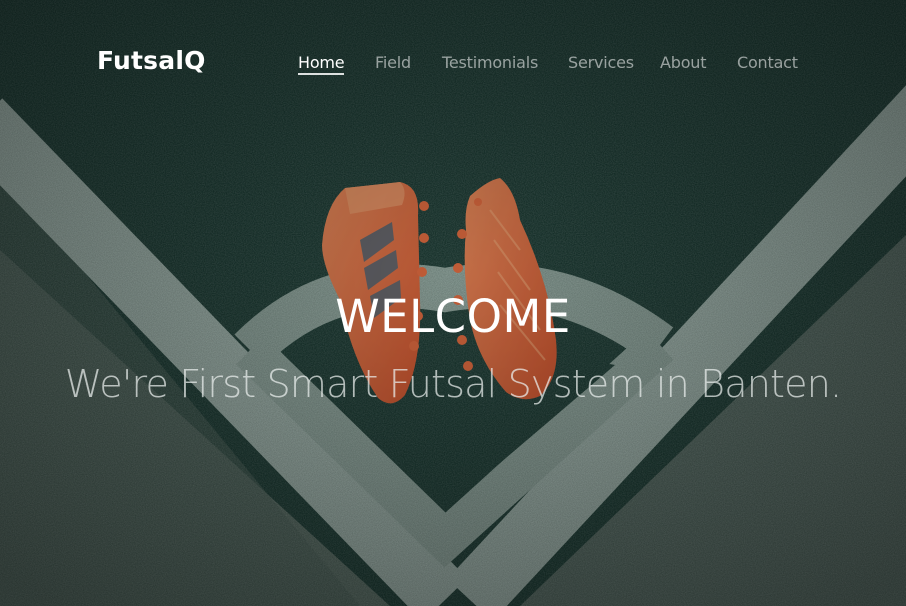 This screenshot has height=606, width=906. Describe the element at coordinates (453, 316) in the screenshot. I see `hero-heading: WELCOME` at that location.